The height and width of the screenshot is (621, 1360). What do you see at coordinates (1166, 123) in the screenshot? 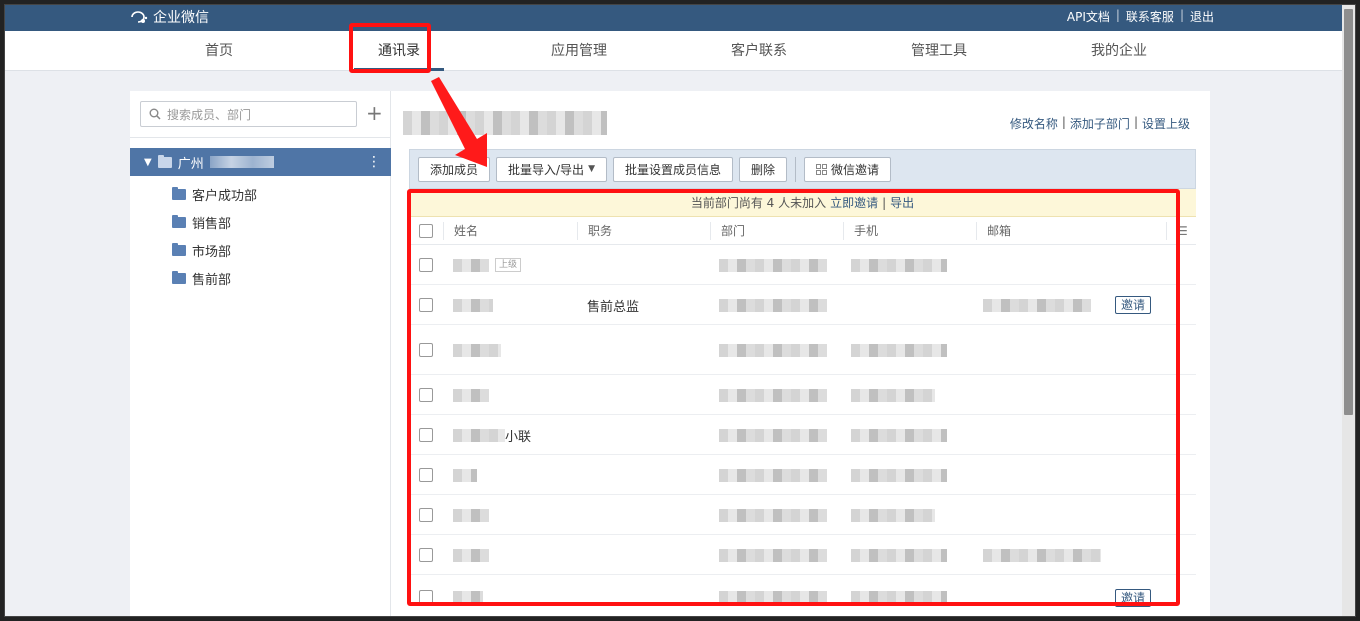
I see `set-parent-link: 设置上级` at bounding box center [1166, 123].